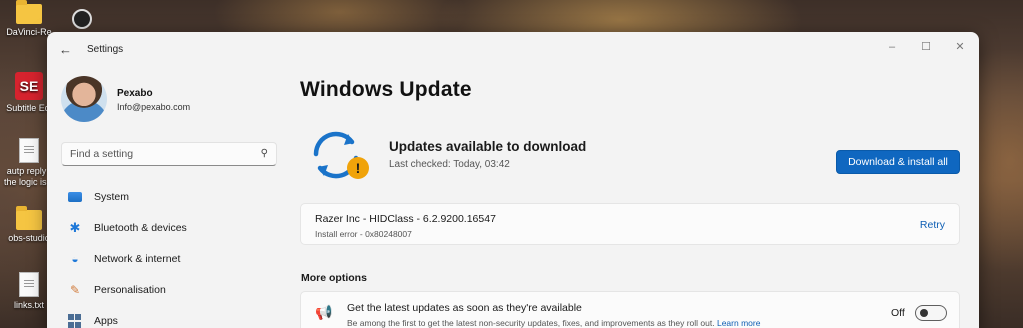 This screenshot has width=1023, height=328. Describe the element at coordinates (358, 168) in the screenshot. I see `warning-icon: !` at that location.